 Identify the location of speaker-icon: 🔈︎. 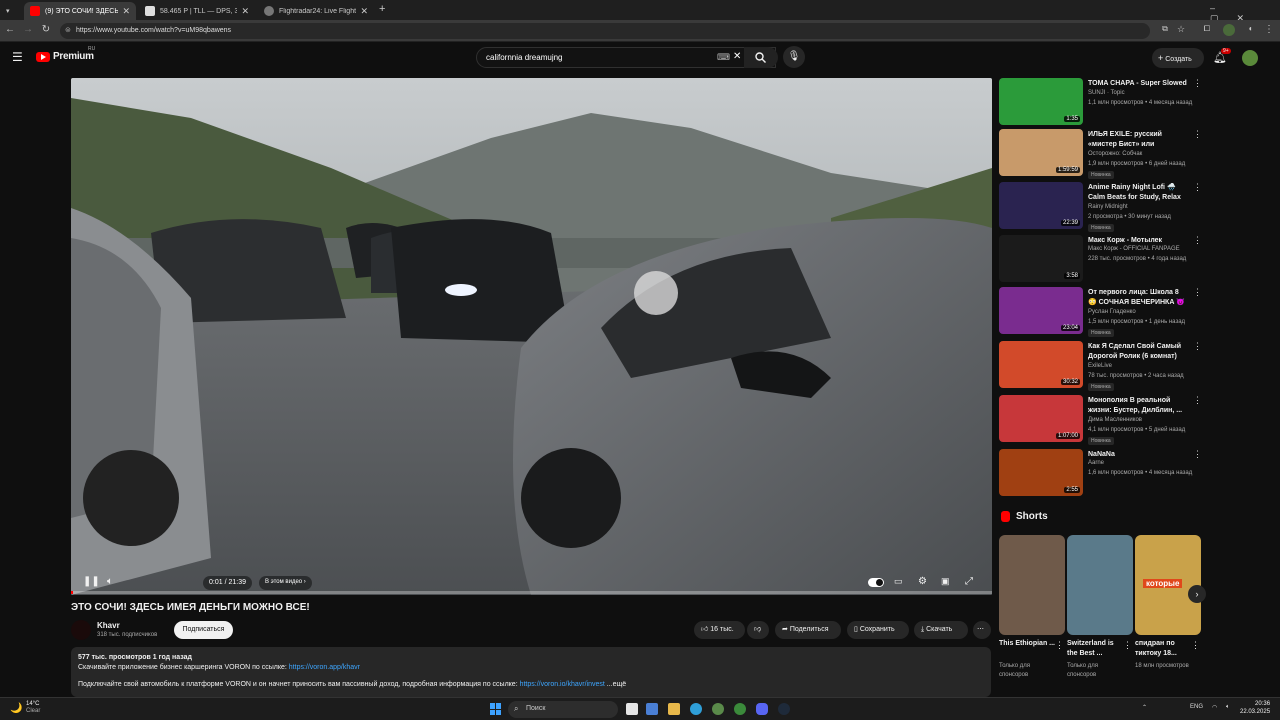
(1228, 707).